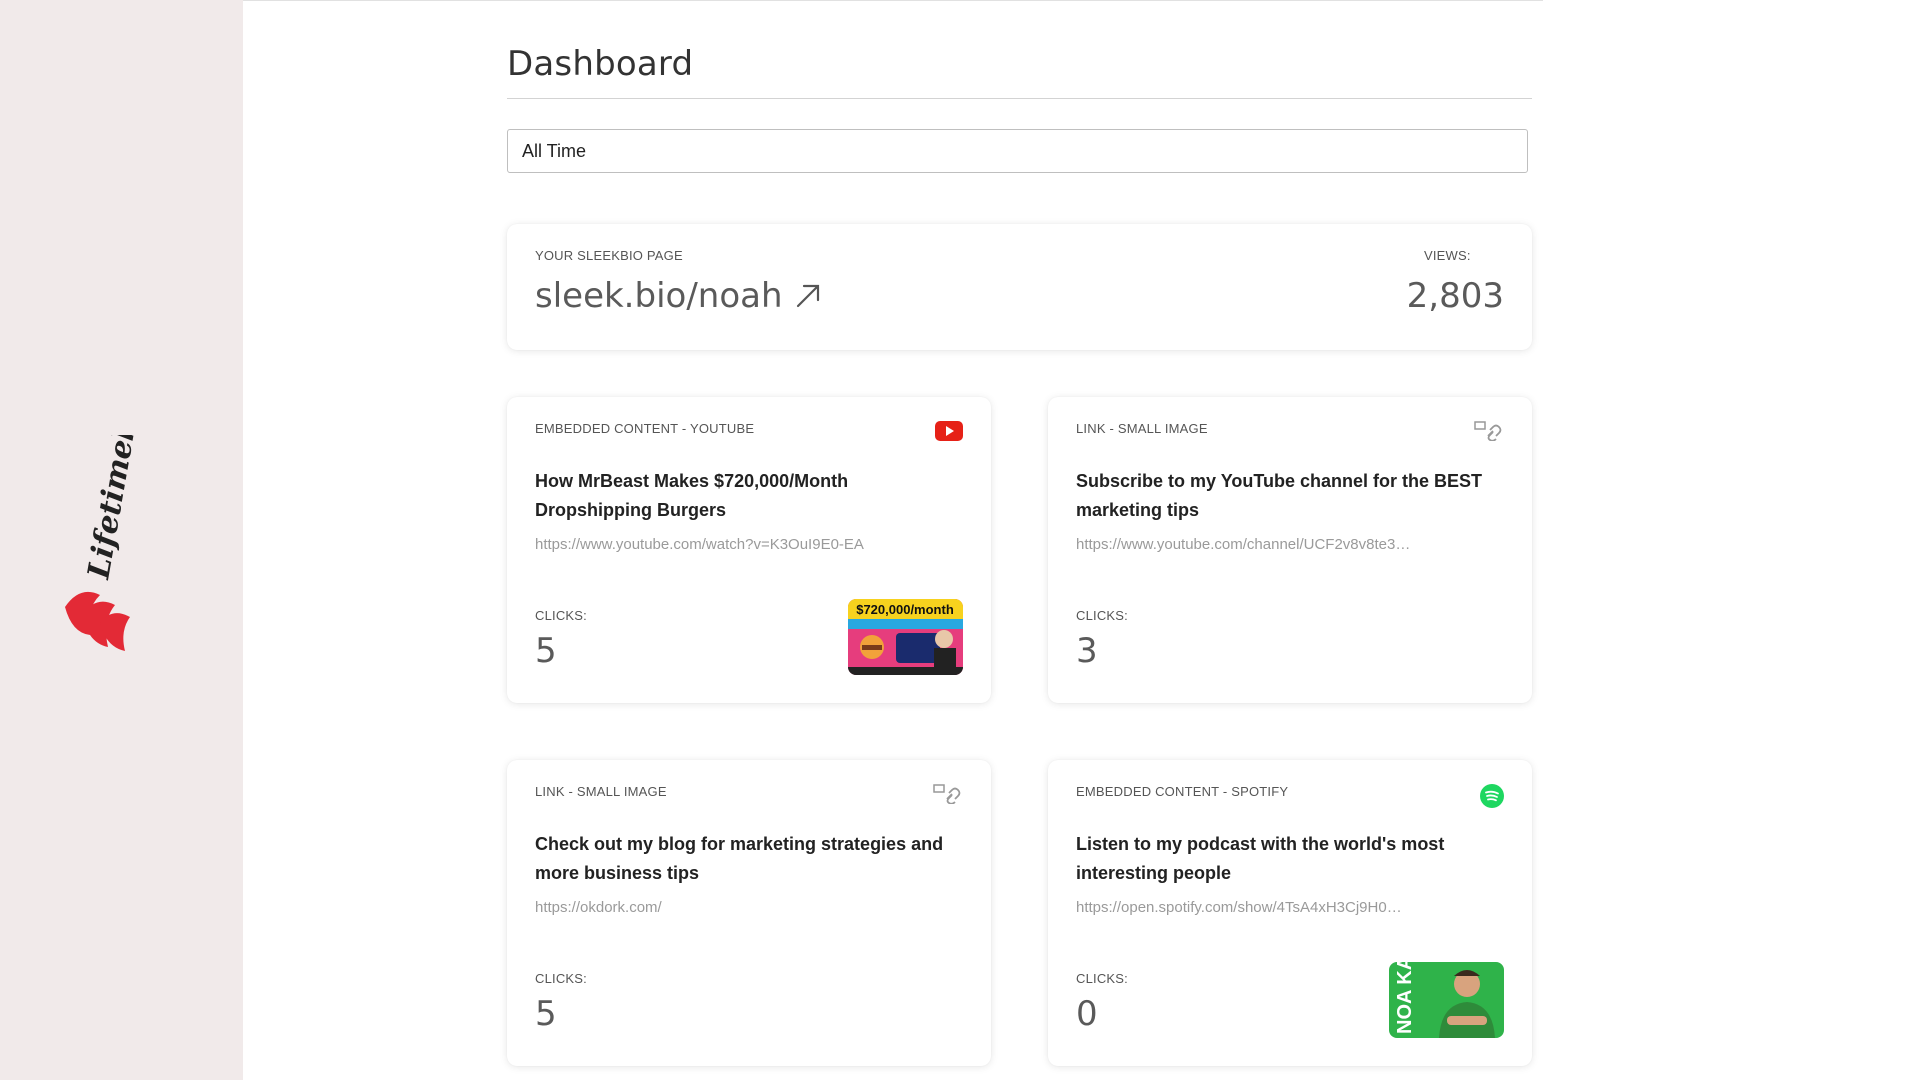  I want to click on brand-logo-mark: Lifetimebies, so click(102, 543).